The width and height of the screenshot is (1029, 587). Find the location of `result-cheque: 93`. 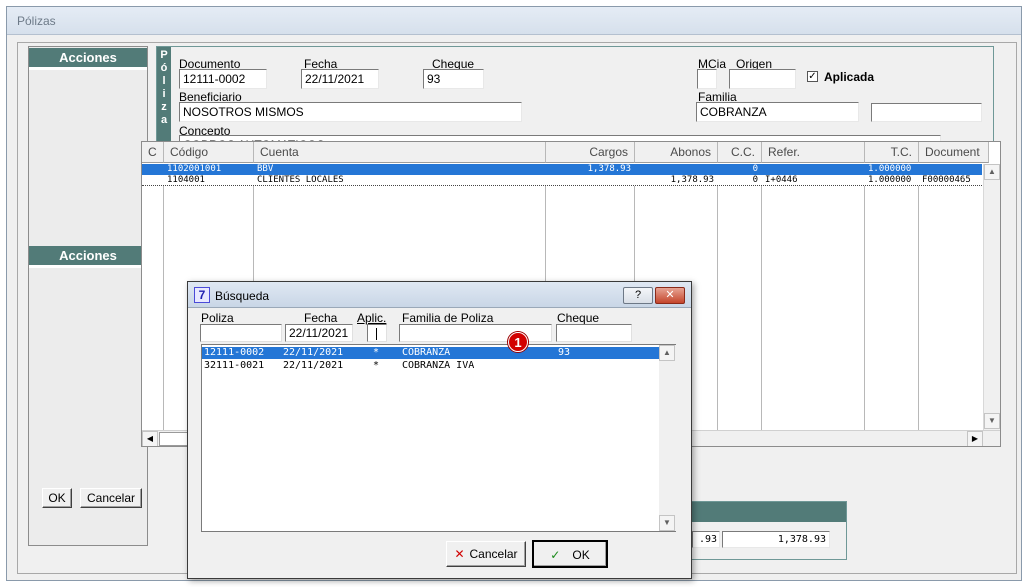

result-cheque: 93 is located at coordinates (564, 352).